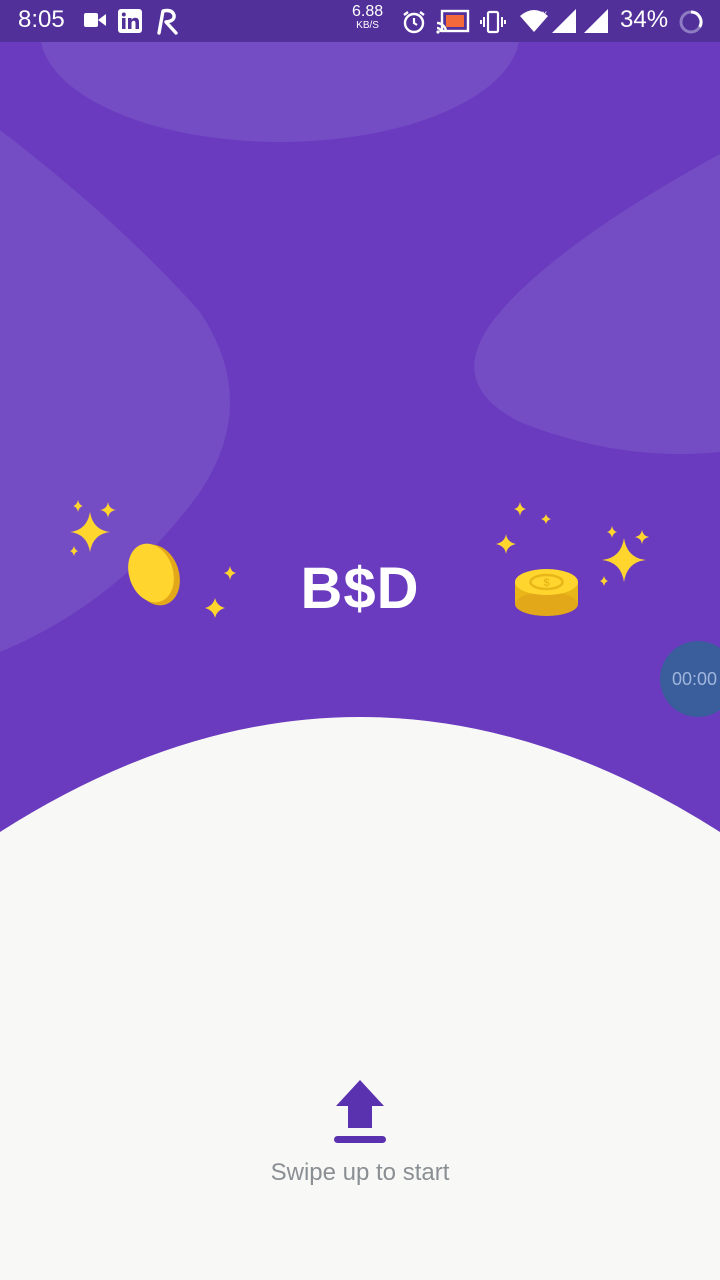 This screenshot has width=720, height=1280. I want to click on net-speed-value: 6.88, so click(368, 11).